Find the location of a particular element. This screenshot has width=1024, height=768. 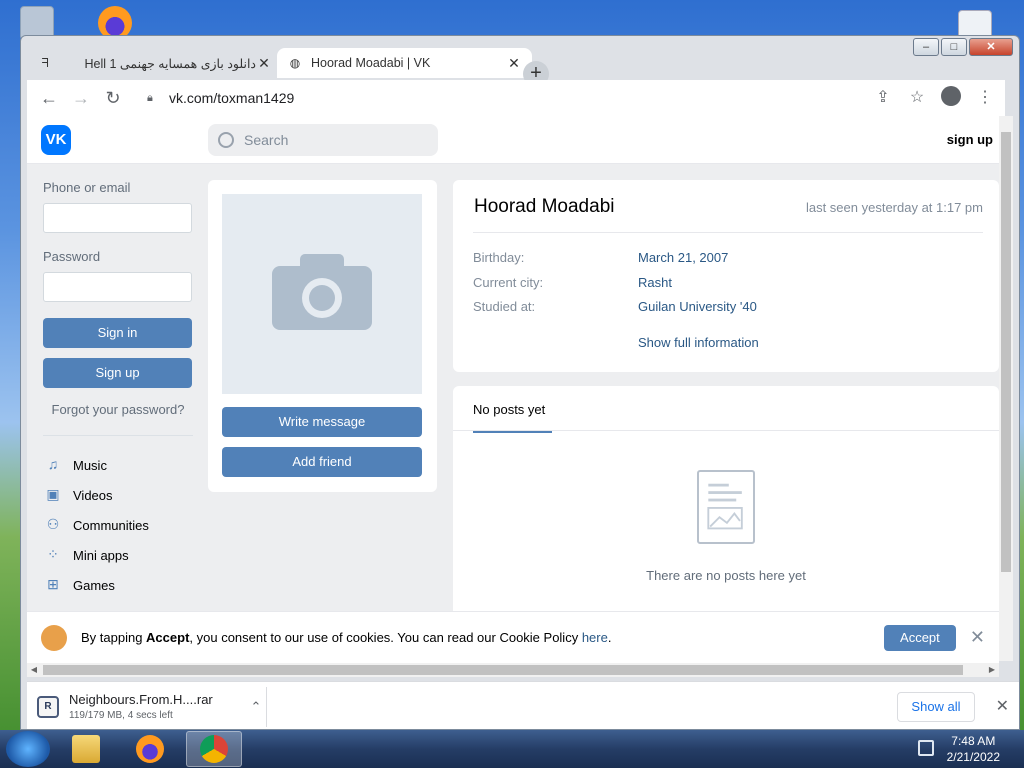

taskbar-chrome is located at coordinates (214, 749).